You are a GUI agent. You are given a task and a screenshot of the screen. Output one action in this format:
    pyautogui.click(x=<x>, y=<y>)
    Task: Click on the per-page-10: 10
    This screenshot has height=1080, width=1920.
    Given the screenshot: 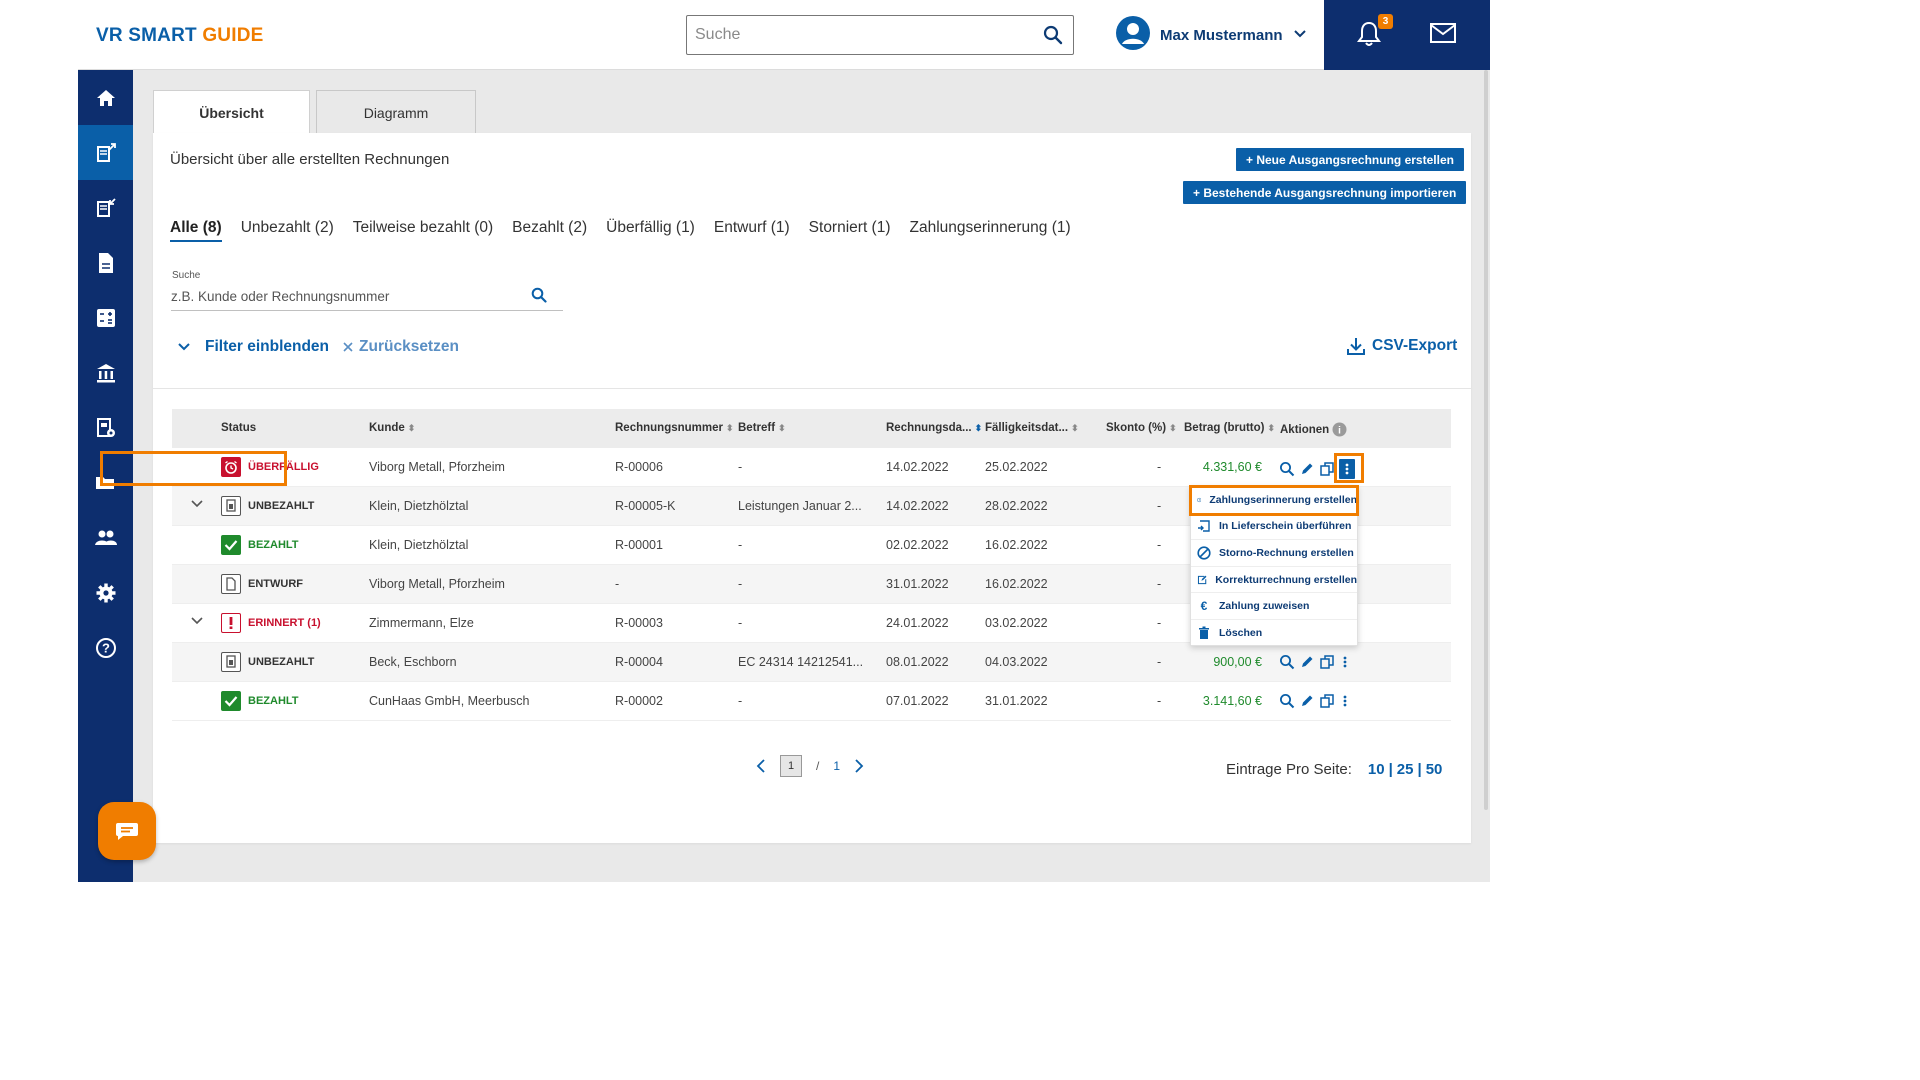 What is the action you would take?
    pyautogui.click(x=1376, y=769)
    